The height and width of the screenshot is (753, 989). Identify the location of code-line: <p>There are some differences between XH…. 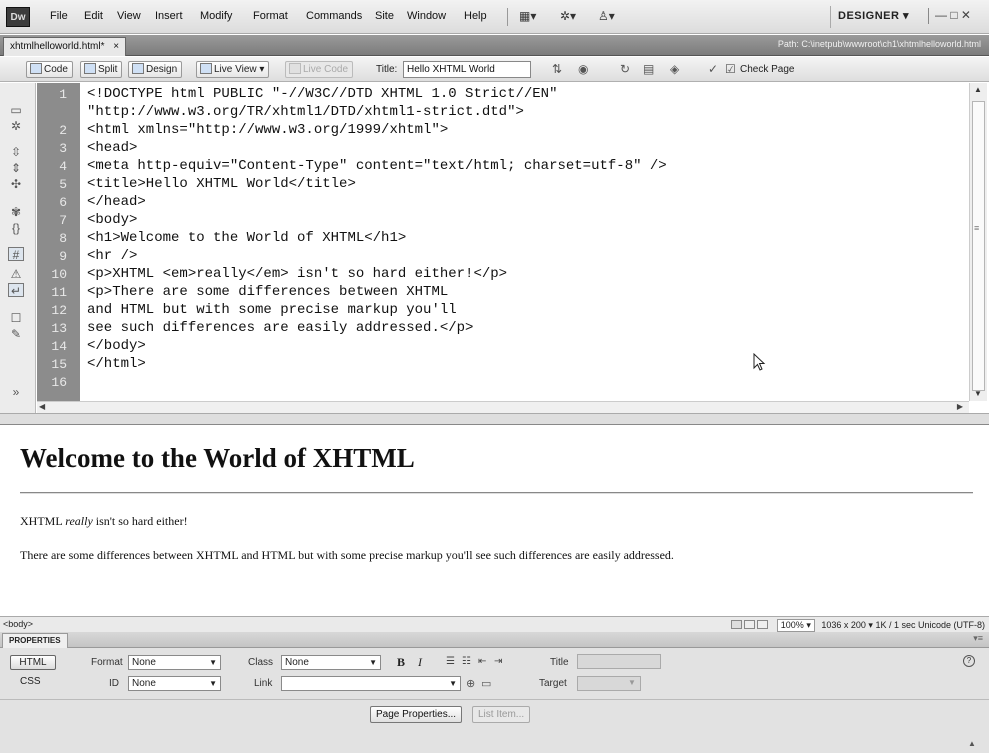
(268, 292).